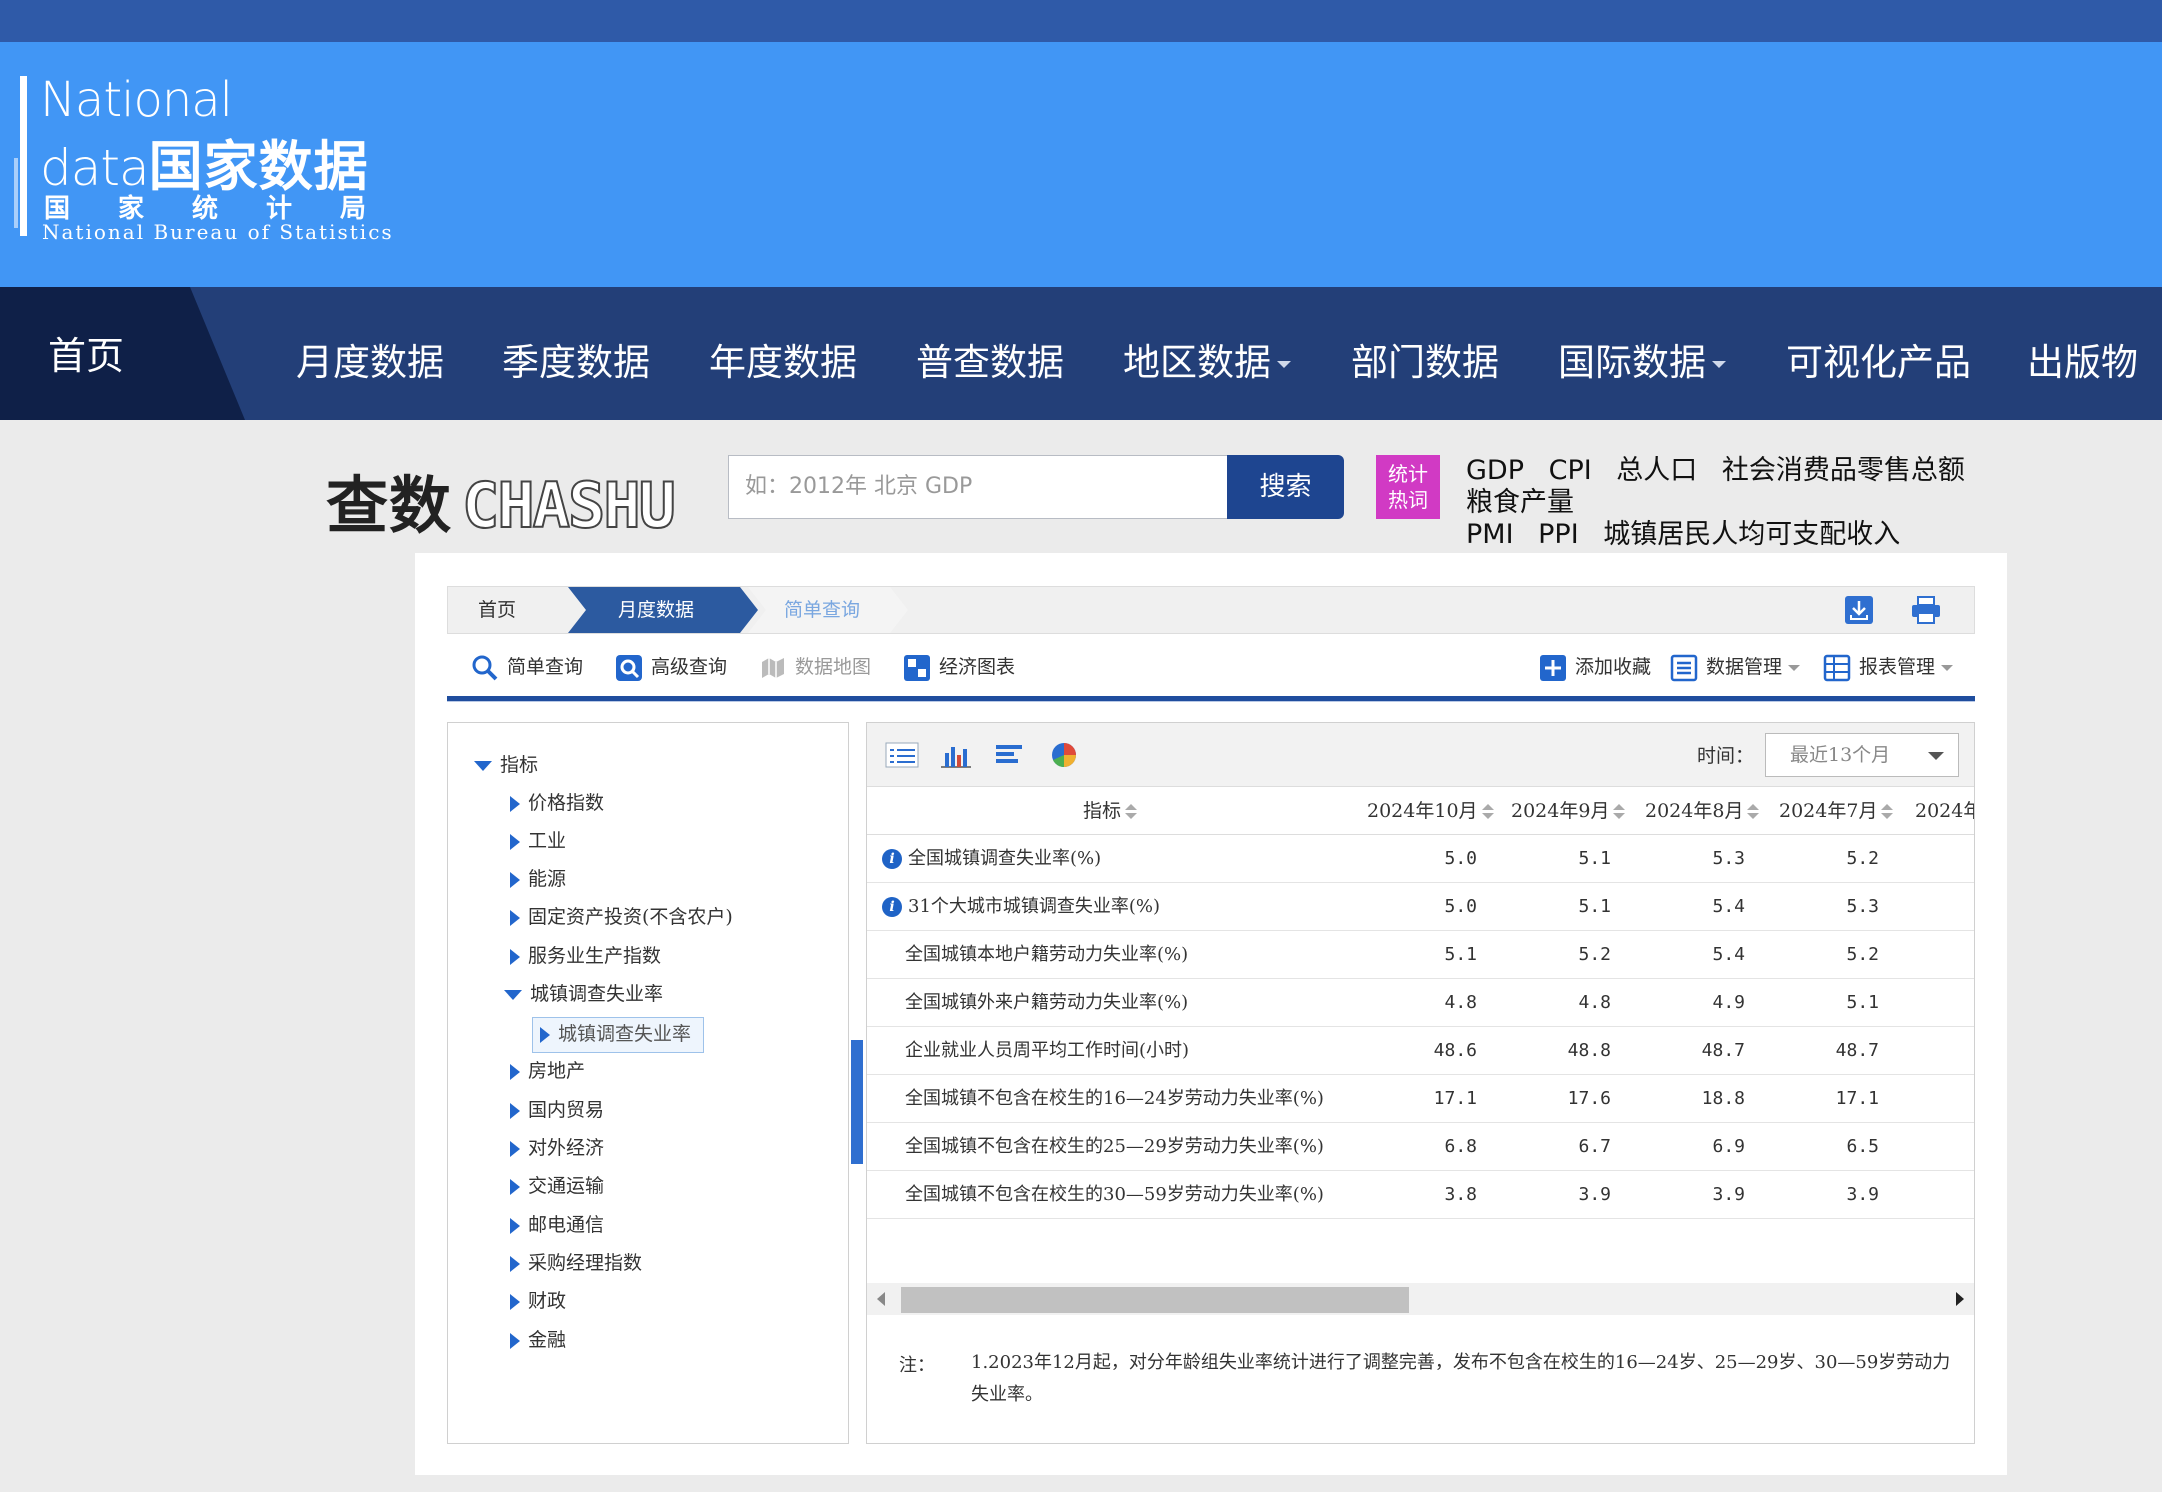 This screenshot has width=2162, height=1492. What do you see at coordinates (506, 765) in the screenshot?
I see `tree-root: 指标` at bounding box center [506, 765].